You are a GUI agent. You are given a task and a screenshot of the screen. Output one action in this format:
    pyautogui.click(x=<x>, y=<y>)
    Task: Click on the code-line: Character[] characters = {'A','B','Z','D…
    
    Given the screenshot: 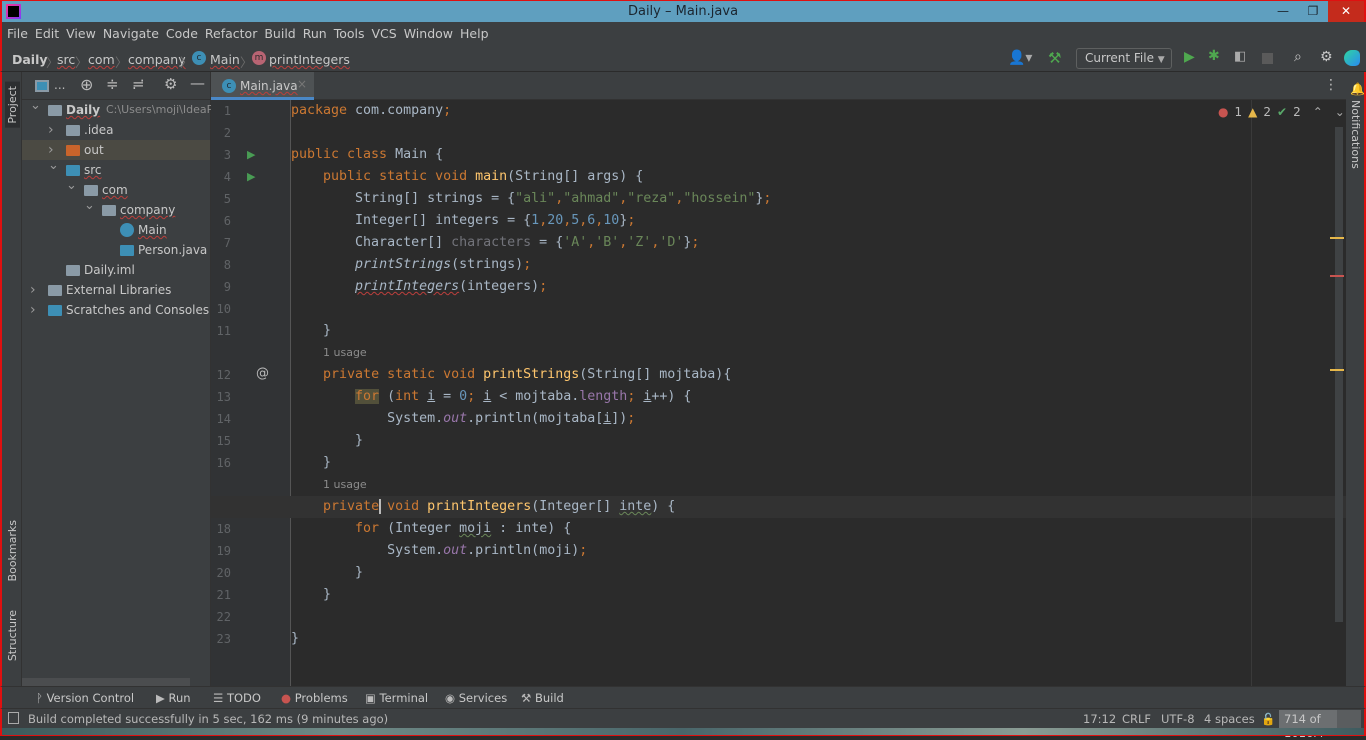 What is the action you would take?
    pyautogui.click(x=495, y=243)
    